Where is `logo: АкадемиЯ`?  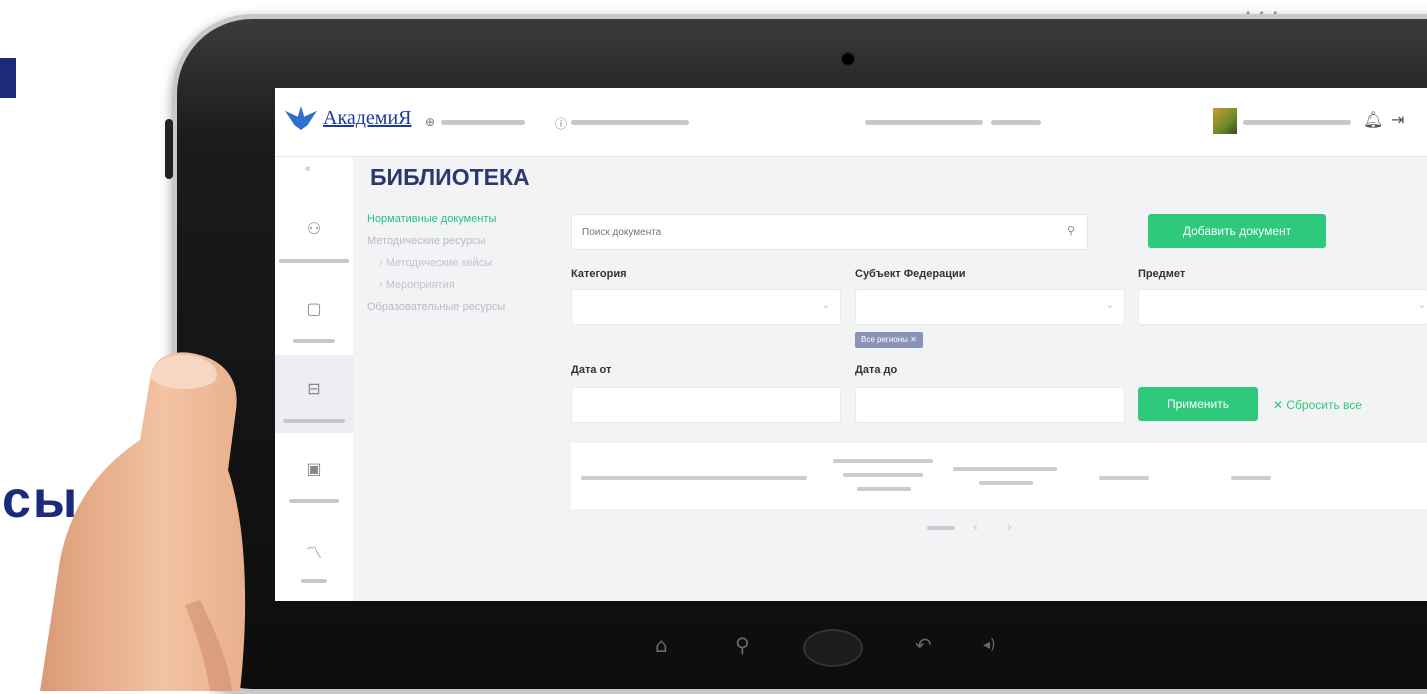
logo: АкадемиЯ is located at coordinates (348, 118).